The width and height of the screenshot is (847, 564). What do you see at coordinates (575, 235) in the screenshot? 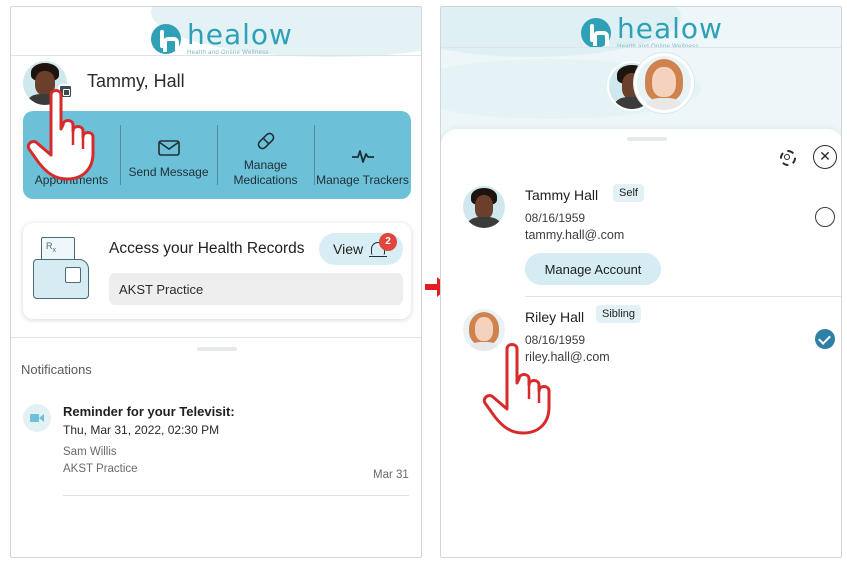
I see `account-email: tammy.hall@.com` at bounding box center [575, 235].